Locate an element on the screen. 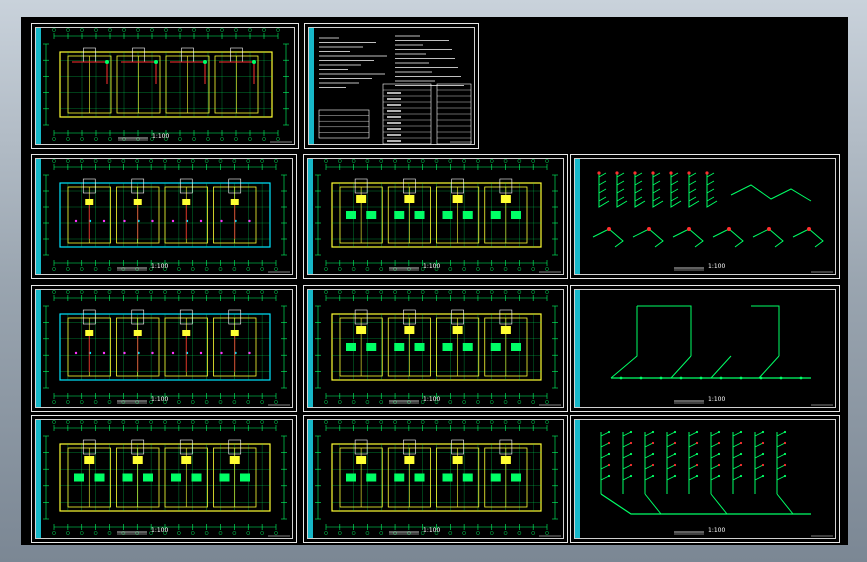 This screenshot has width=867, height=562. sheet-1: 1:100 is located at coordinates (165, 86).